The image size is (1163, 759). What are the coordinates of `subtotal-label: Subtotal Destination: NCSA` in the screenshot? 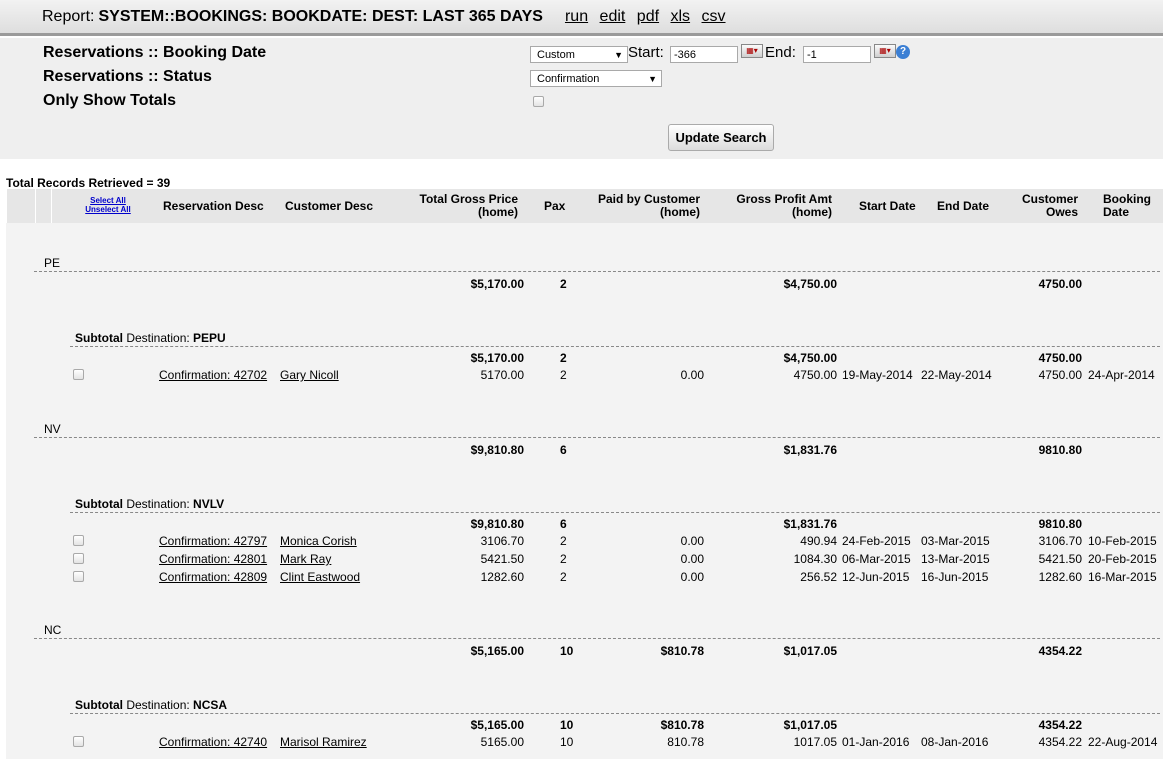 It's located at (151, 705).